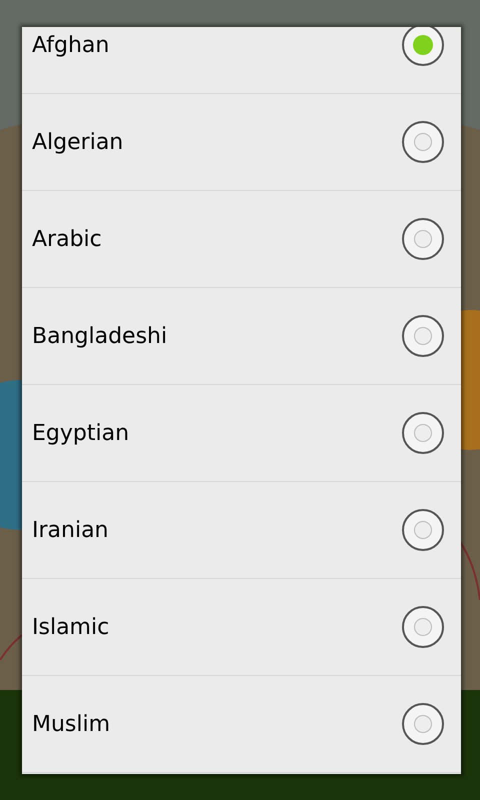 The height and width of the screenshot is (800, 480). What do you see at coordinates (71, 724) in the screenshot?
I see `option-label: Muslim` at bounding box center [71, 724].